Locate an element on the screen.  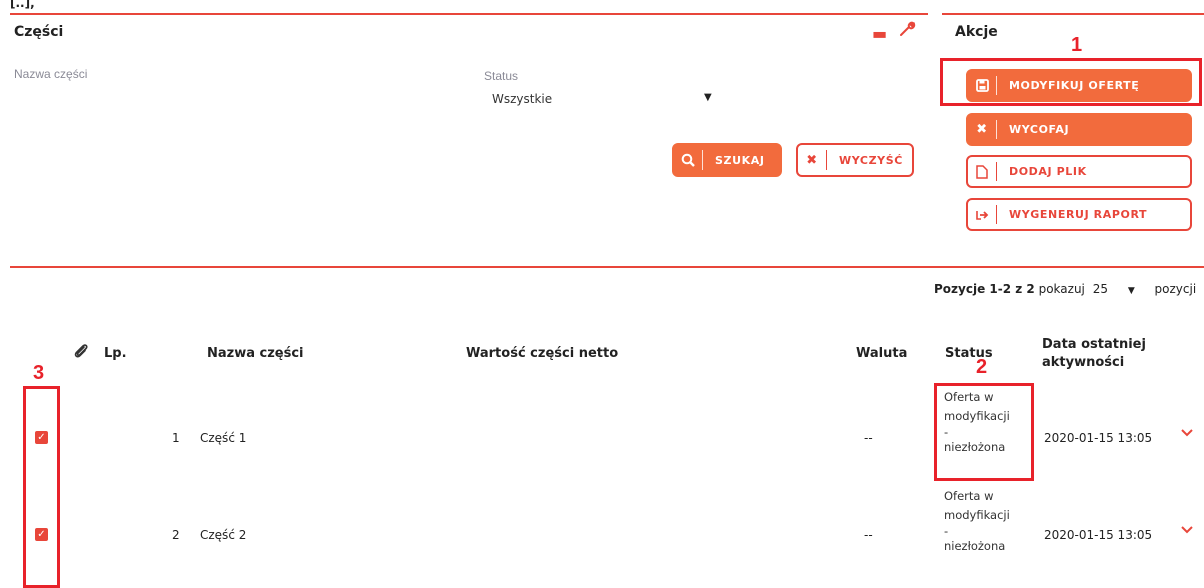
col-header-net-value: Wartość części netto is located at coordinates (542, 353).